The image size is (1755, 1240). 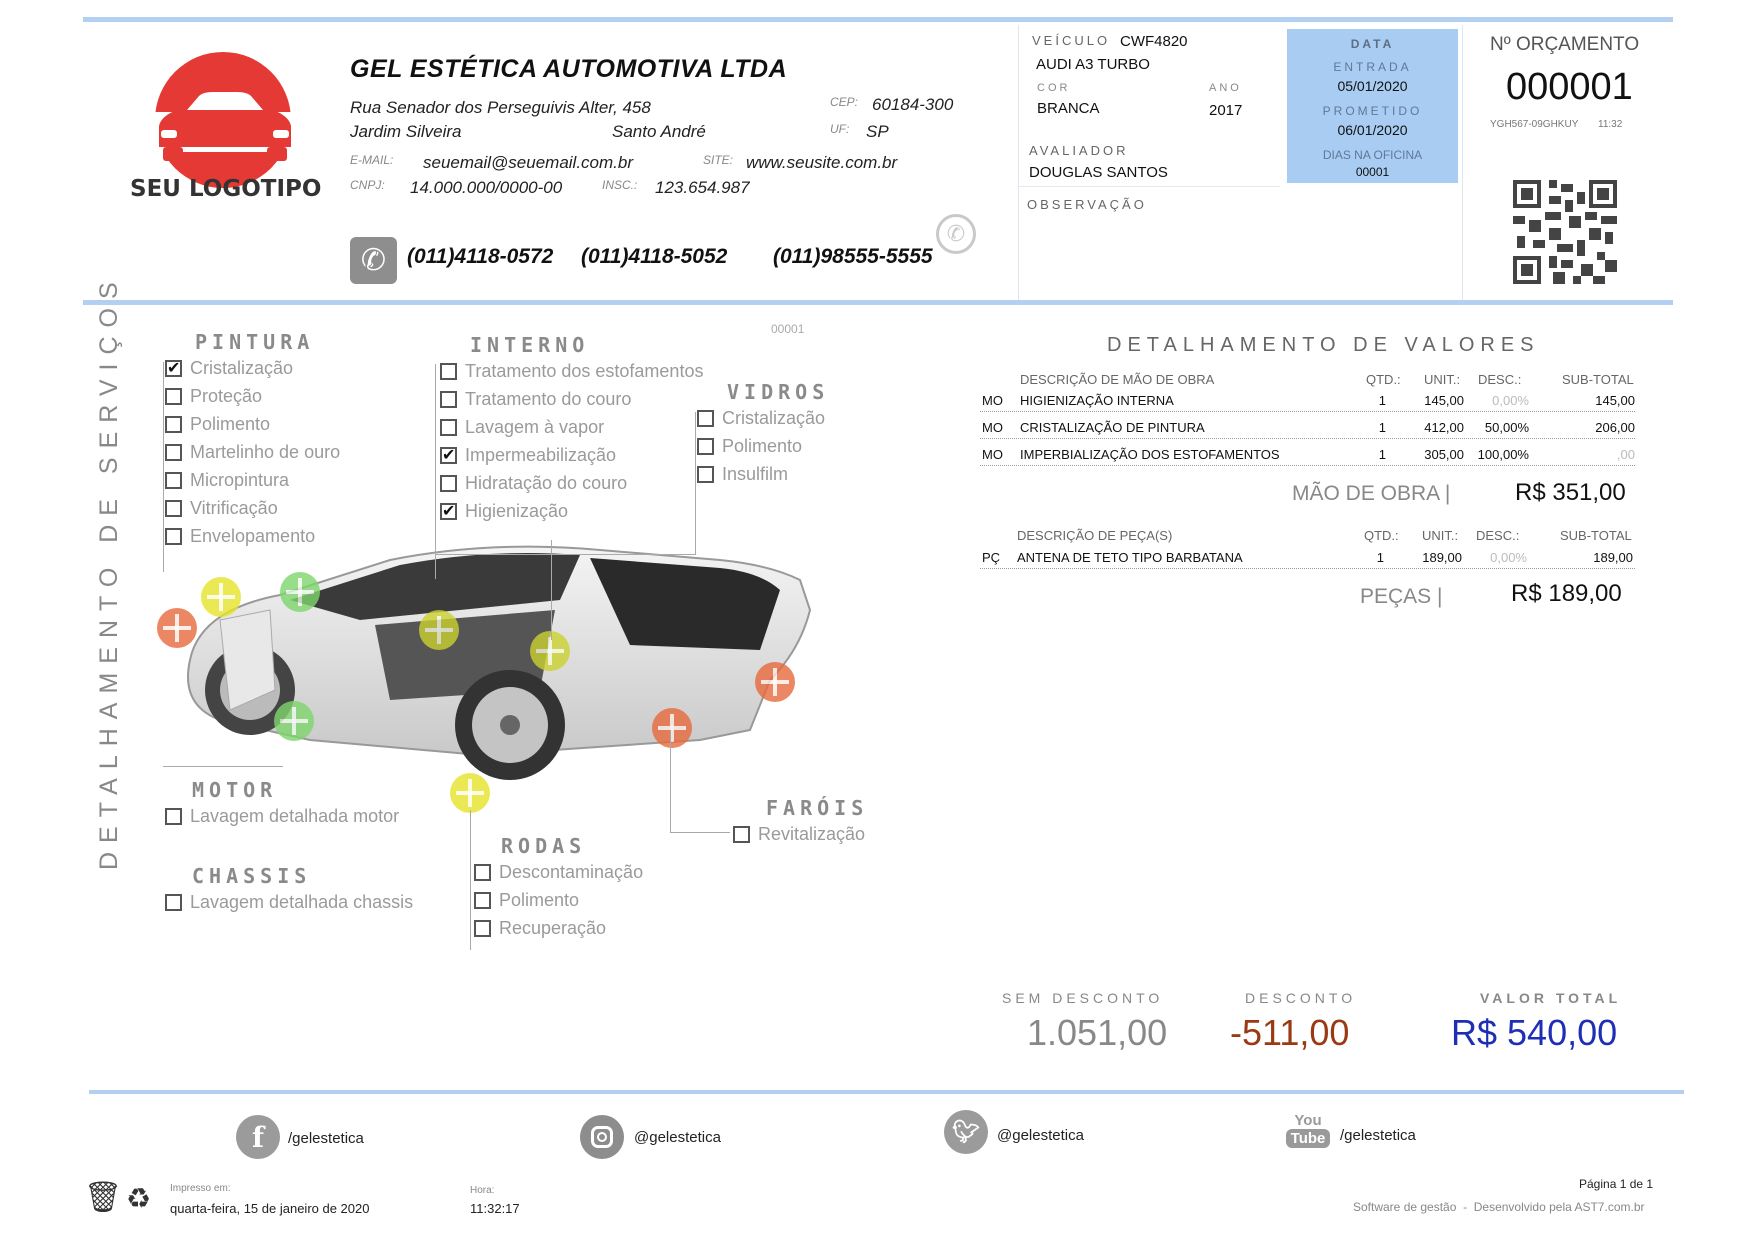 What do you see at coordinates (109, 571) in the screenshot?
I see `services-side-title: DETALHAMENTO DE SERVIÇOS` at bounding box center [109, 571].